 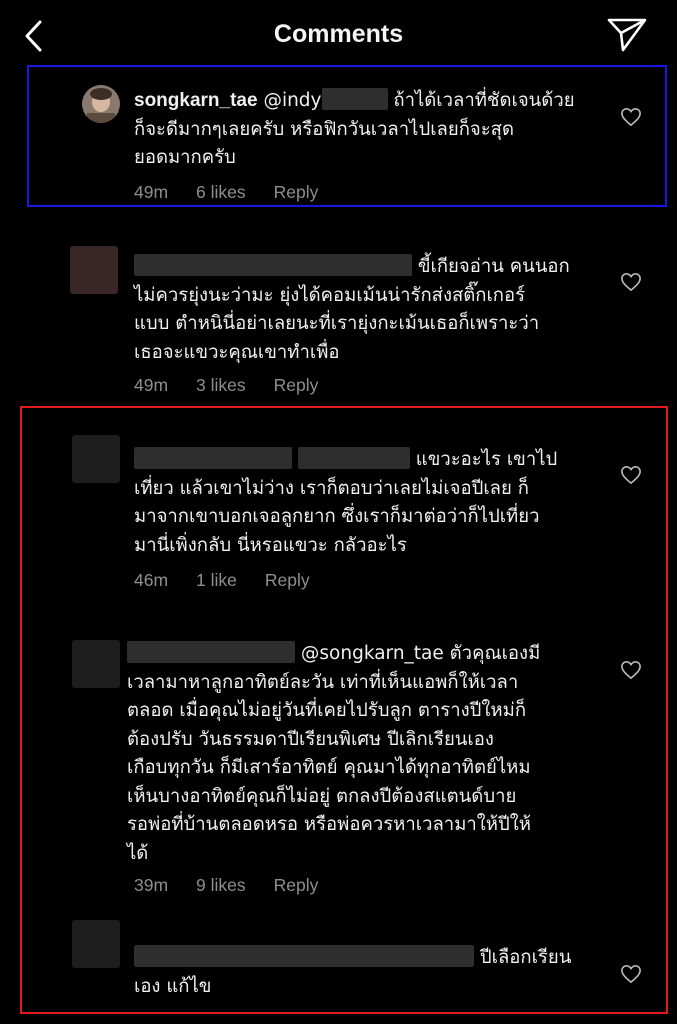 What do you see at coordinates (631, 282) in the screenshot?
I see `heart-like-icon` at bounding box center [631, 282].